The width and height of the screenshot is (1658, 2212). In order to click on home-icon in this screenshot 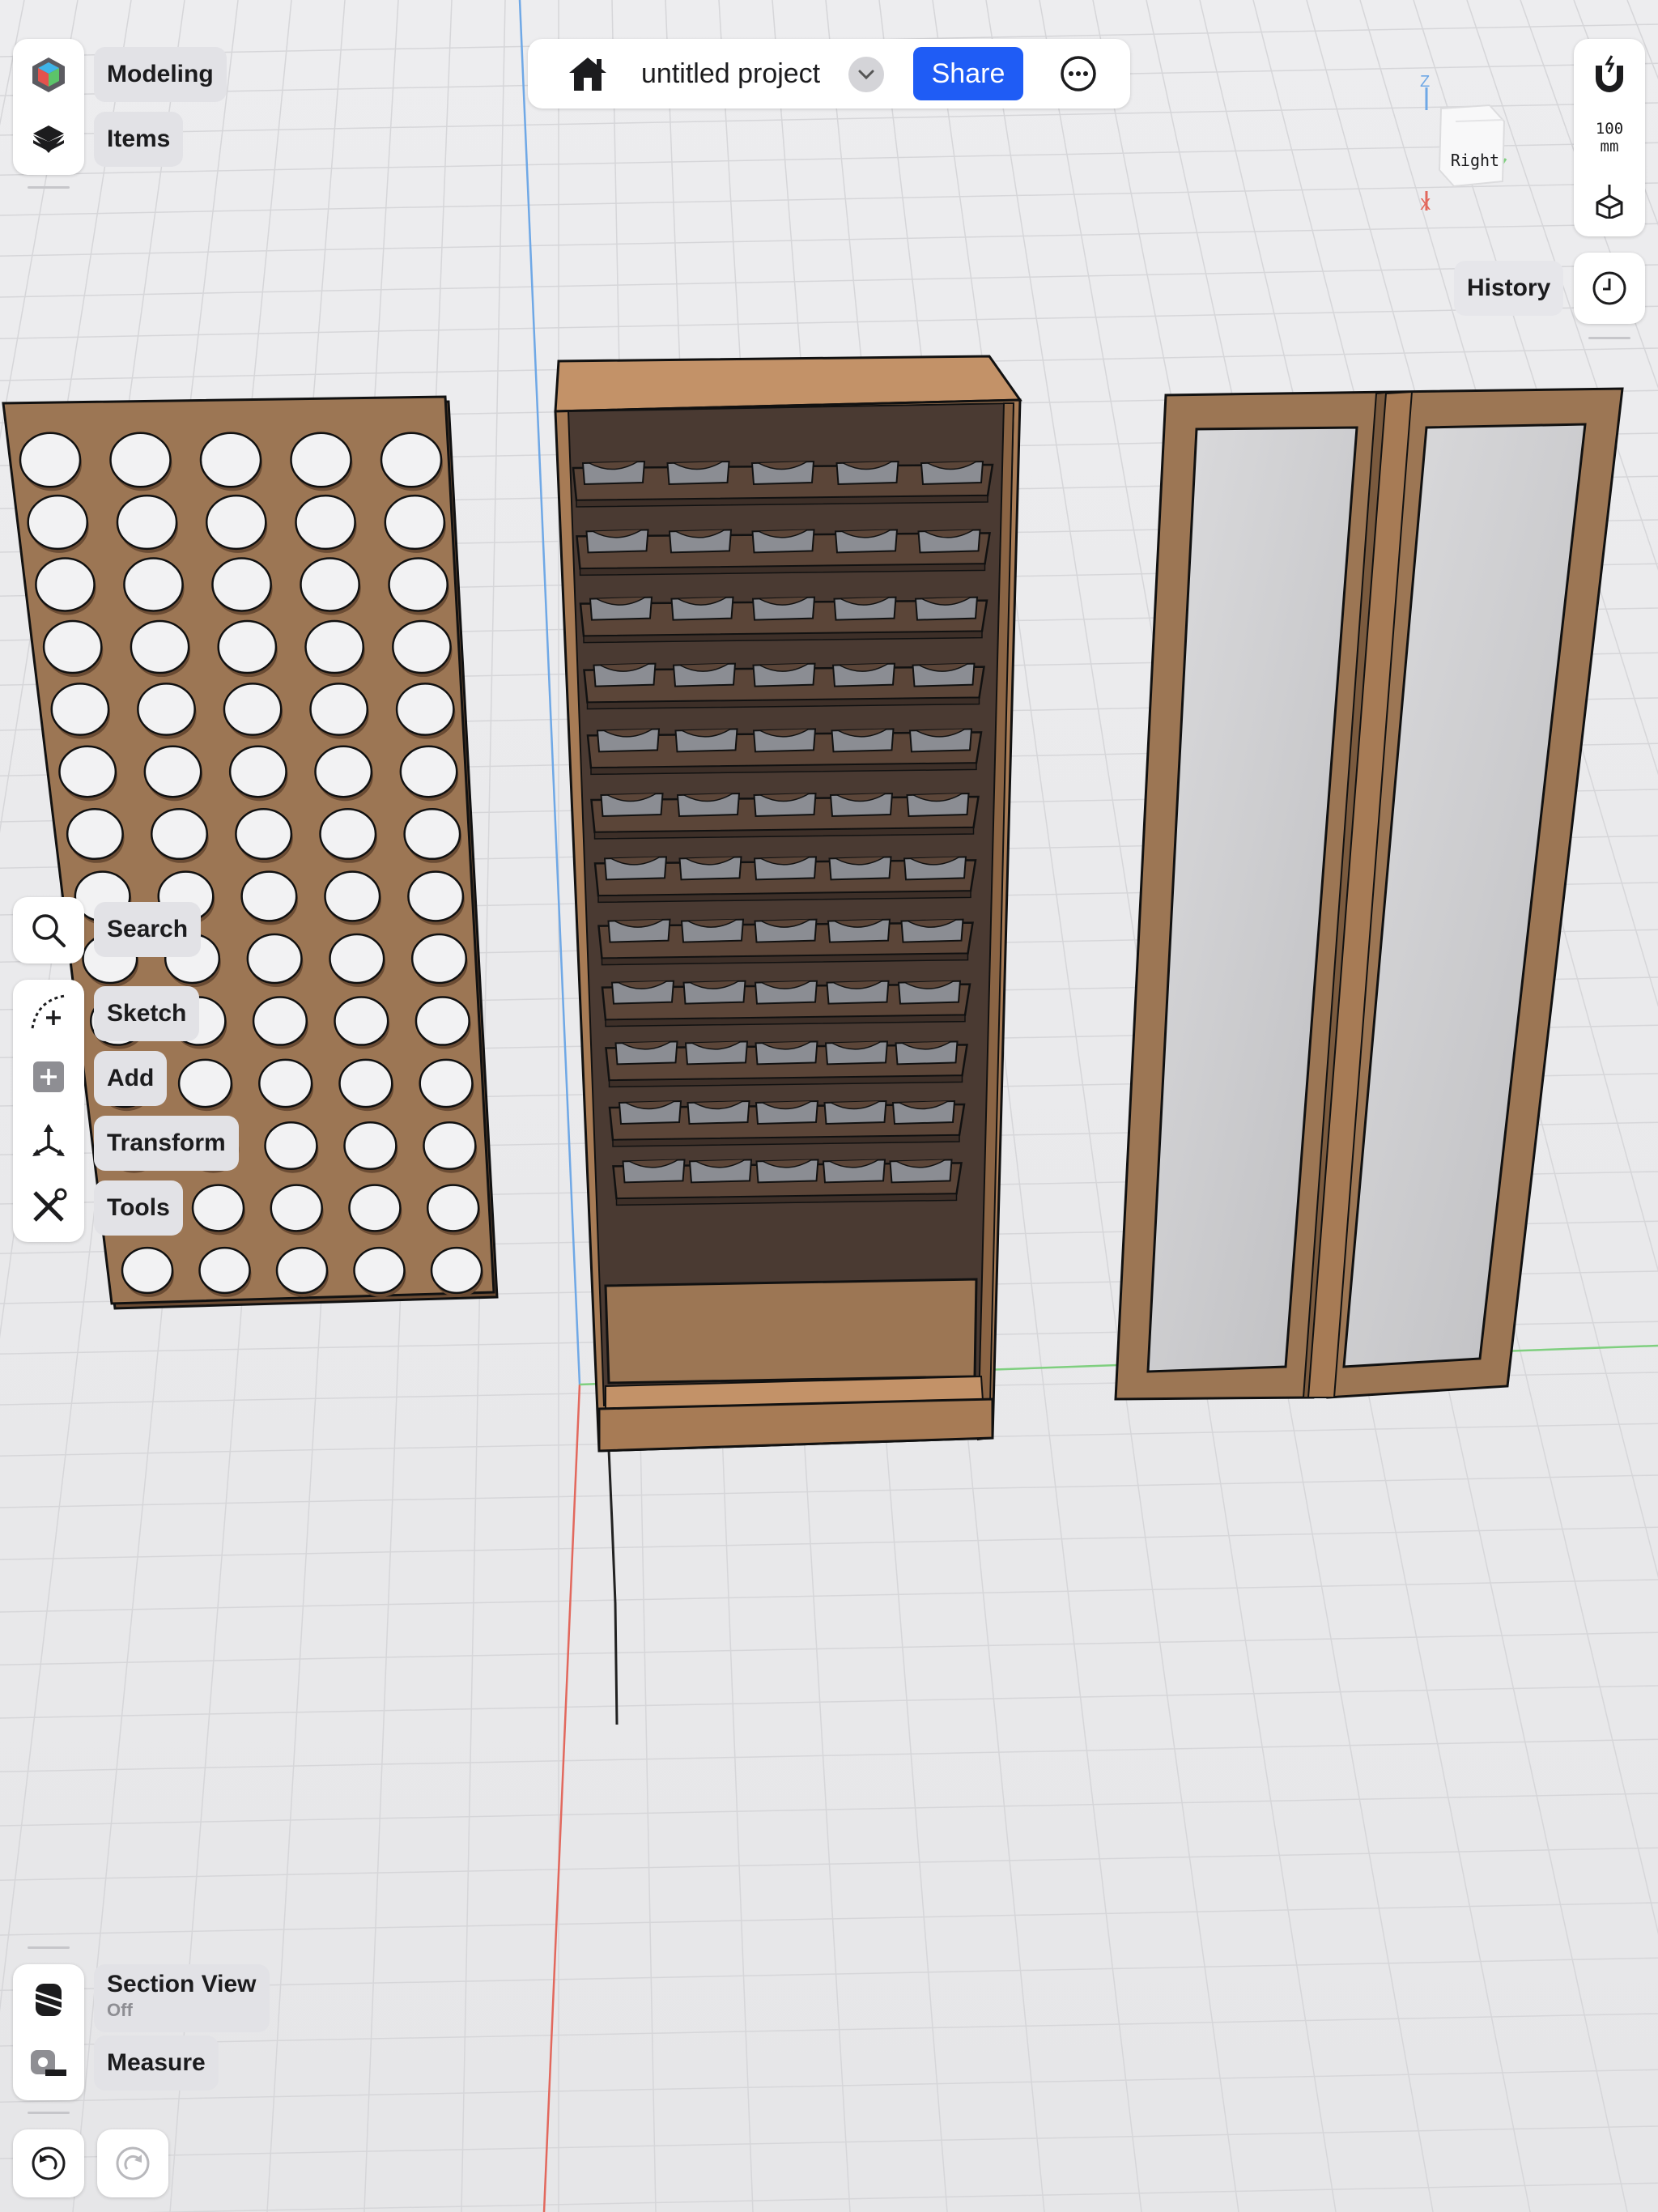, I will do `click(587, 74)`.